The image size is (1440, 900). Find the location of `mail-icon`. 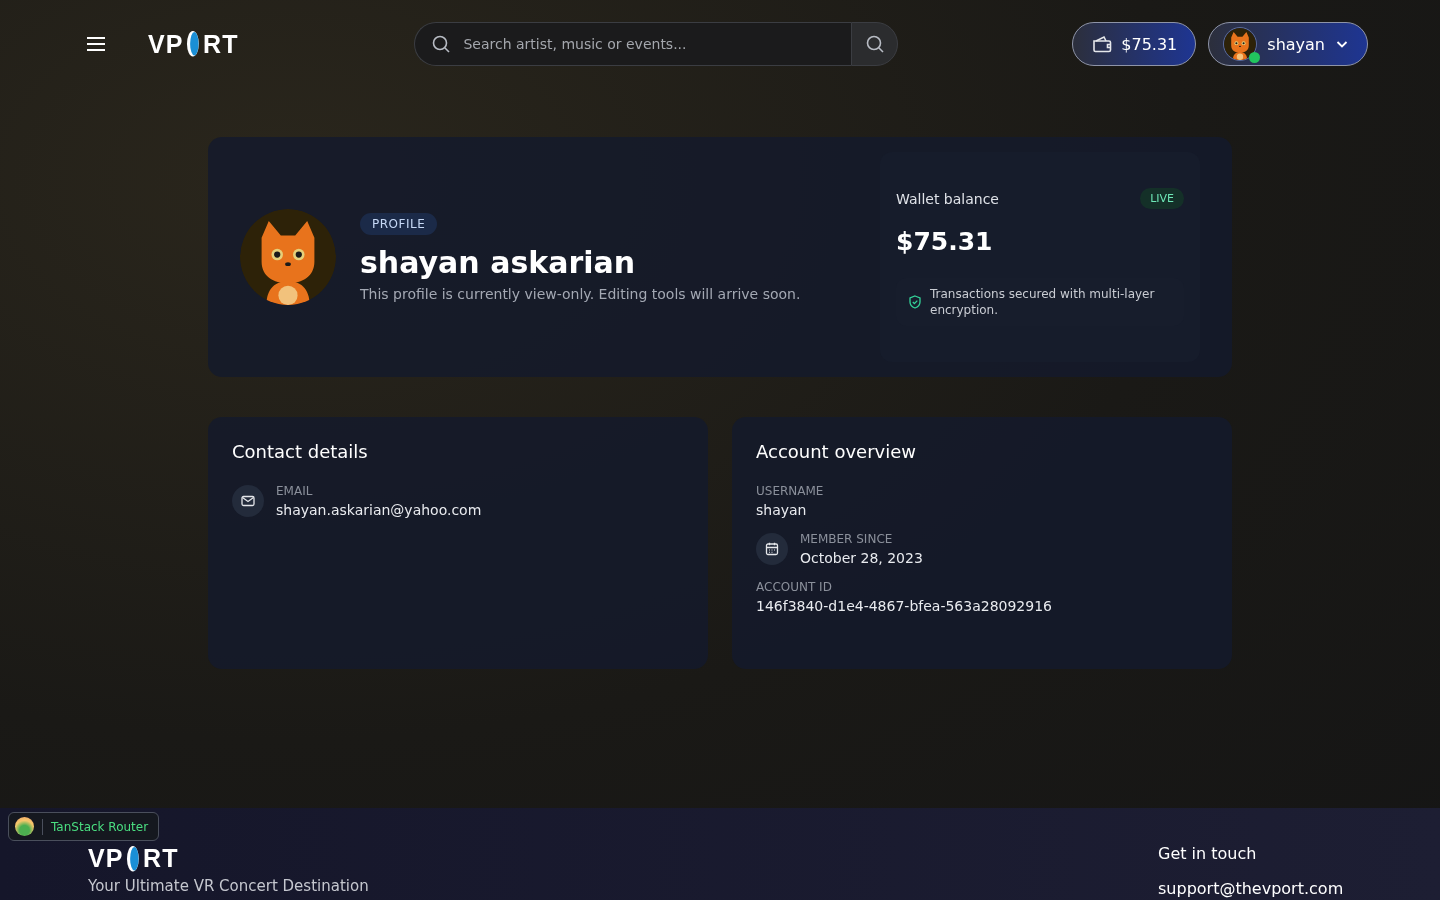

mail-icon is located at coordinates (248, 501).